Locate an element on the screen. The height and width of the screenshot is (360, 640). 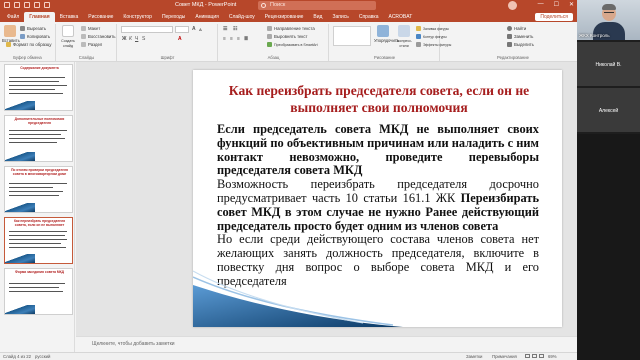
close-button: ✕ is located at coordinates (571, 4).